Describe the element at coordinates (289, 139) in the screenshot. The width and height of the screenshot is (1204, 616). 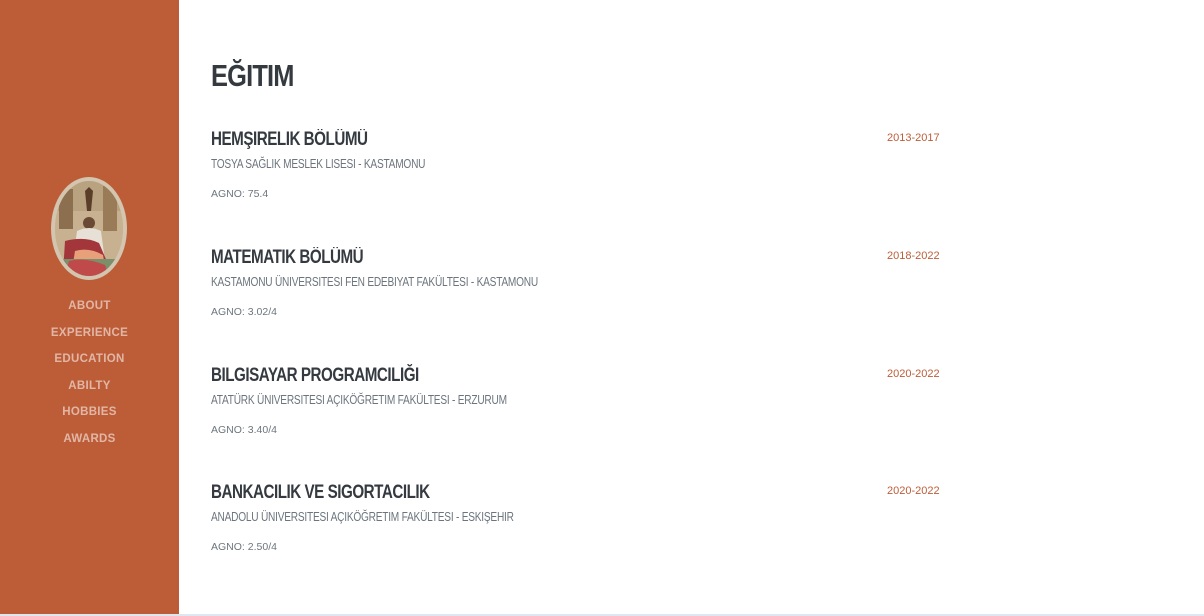
I see `degree-title: HEMŞIRELIK BÖLÜMÜ` at that location.